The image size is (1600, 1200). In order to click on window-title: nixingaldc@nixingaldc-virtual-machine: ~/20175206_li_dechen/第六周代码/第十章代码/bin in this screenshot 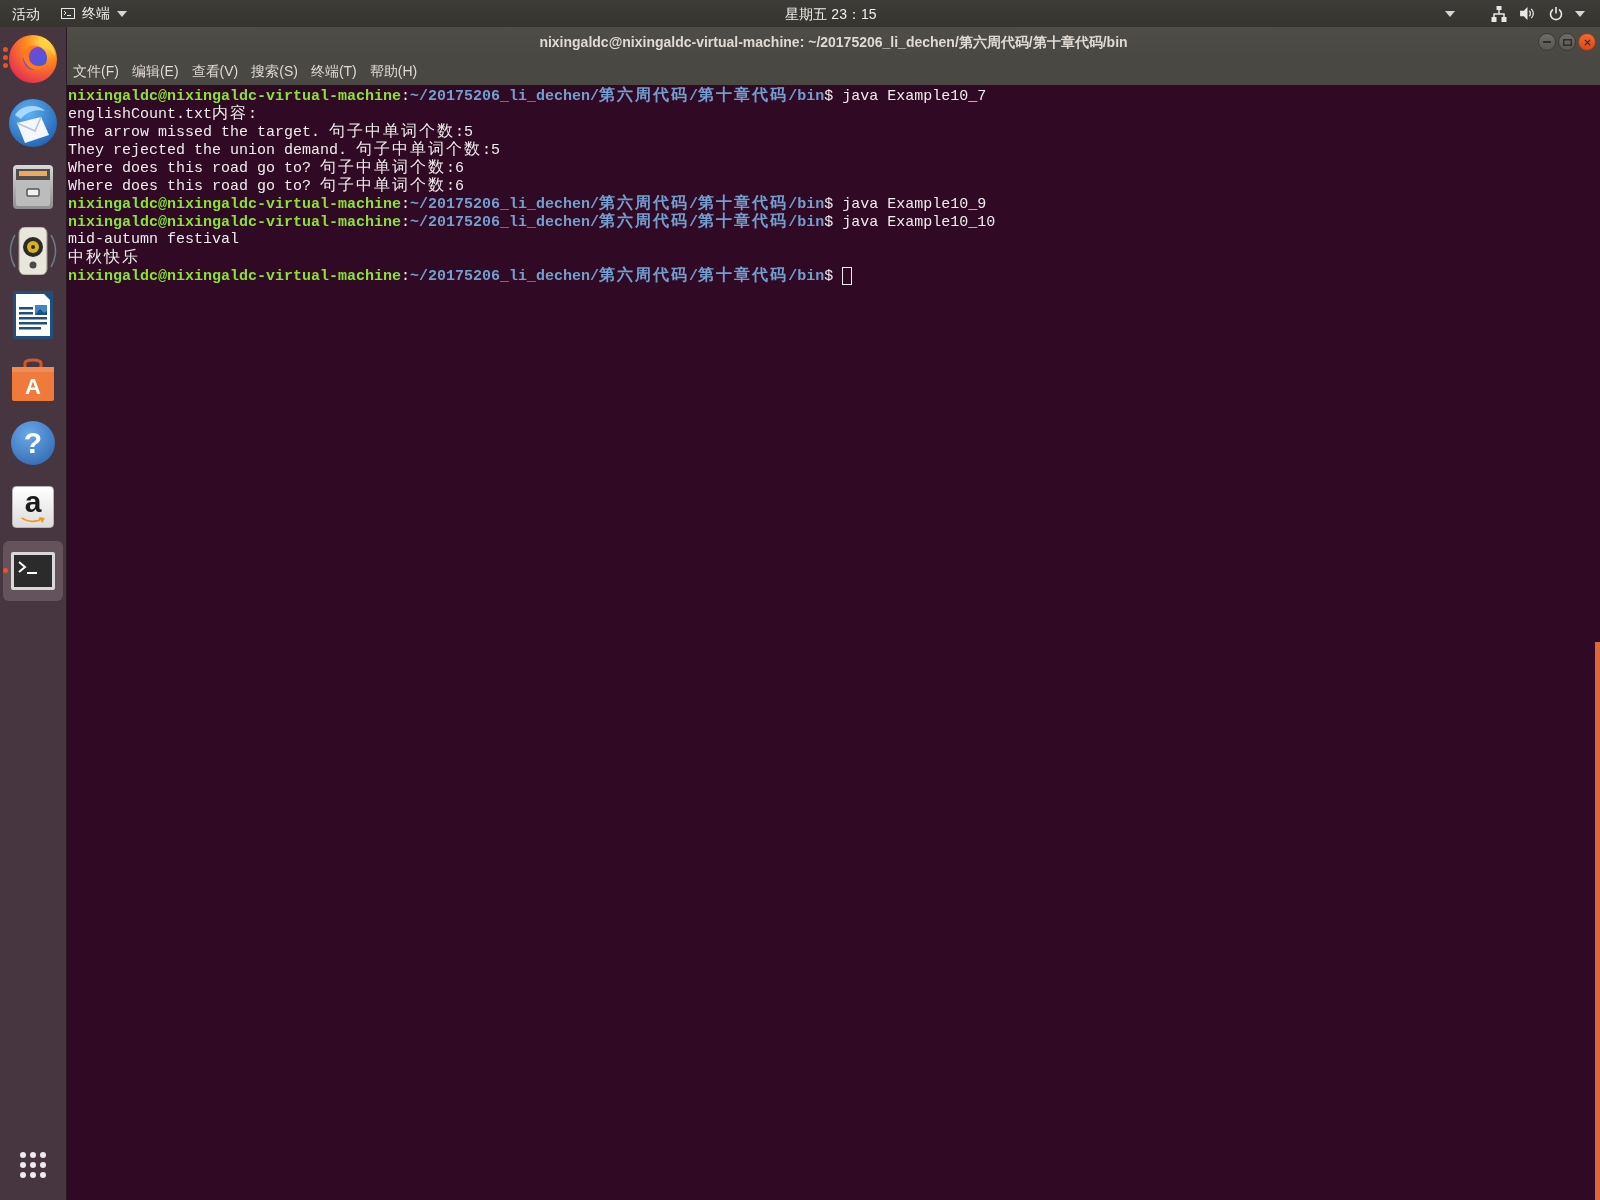, I will do `click(833, 42)`.